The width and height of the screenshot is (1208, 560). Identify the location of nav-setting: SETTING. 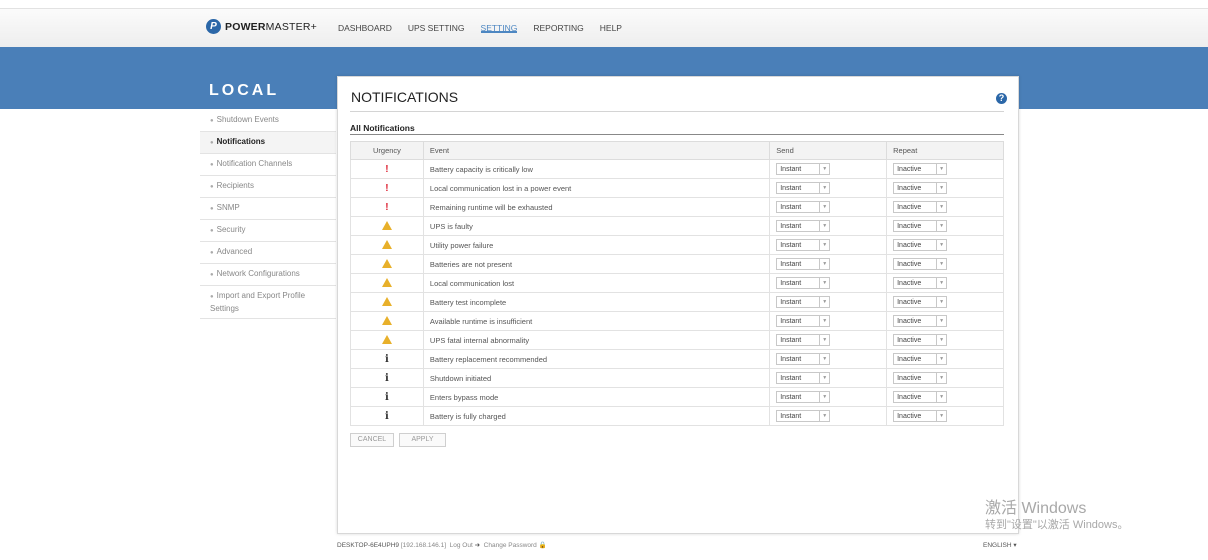
(499, 21).